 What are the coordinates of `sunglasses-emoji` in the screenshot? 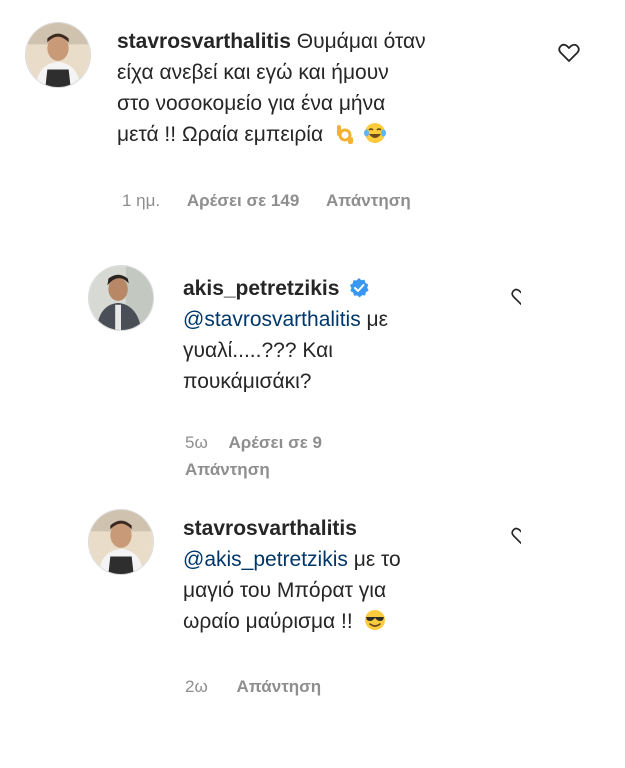 It's located at (375, 624).